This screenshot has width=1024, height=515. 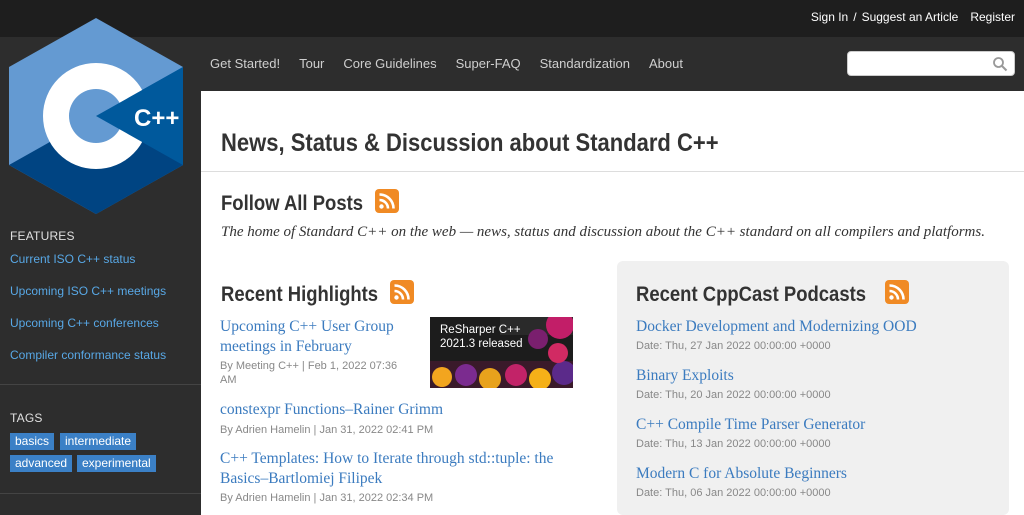 I want to click on podcast-date: Date: Thu, 20 Jan 2022 00:00:00 +0000, so click(x=733, y=395).